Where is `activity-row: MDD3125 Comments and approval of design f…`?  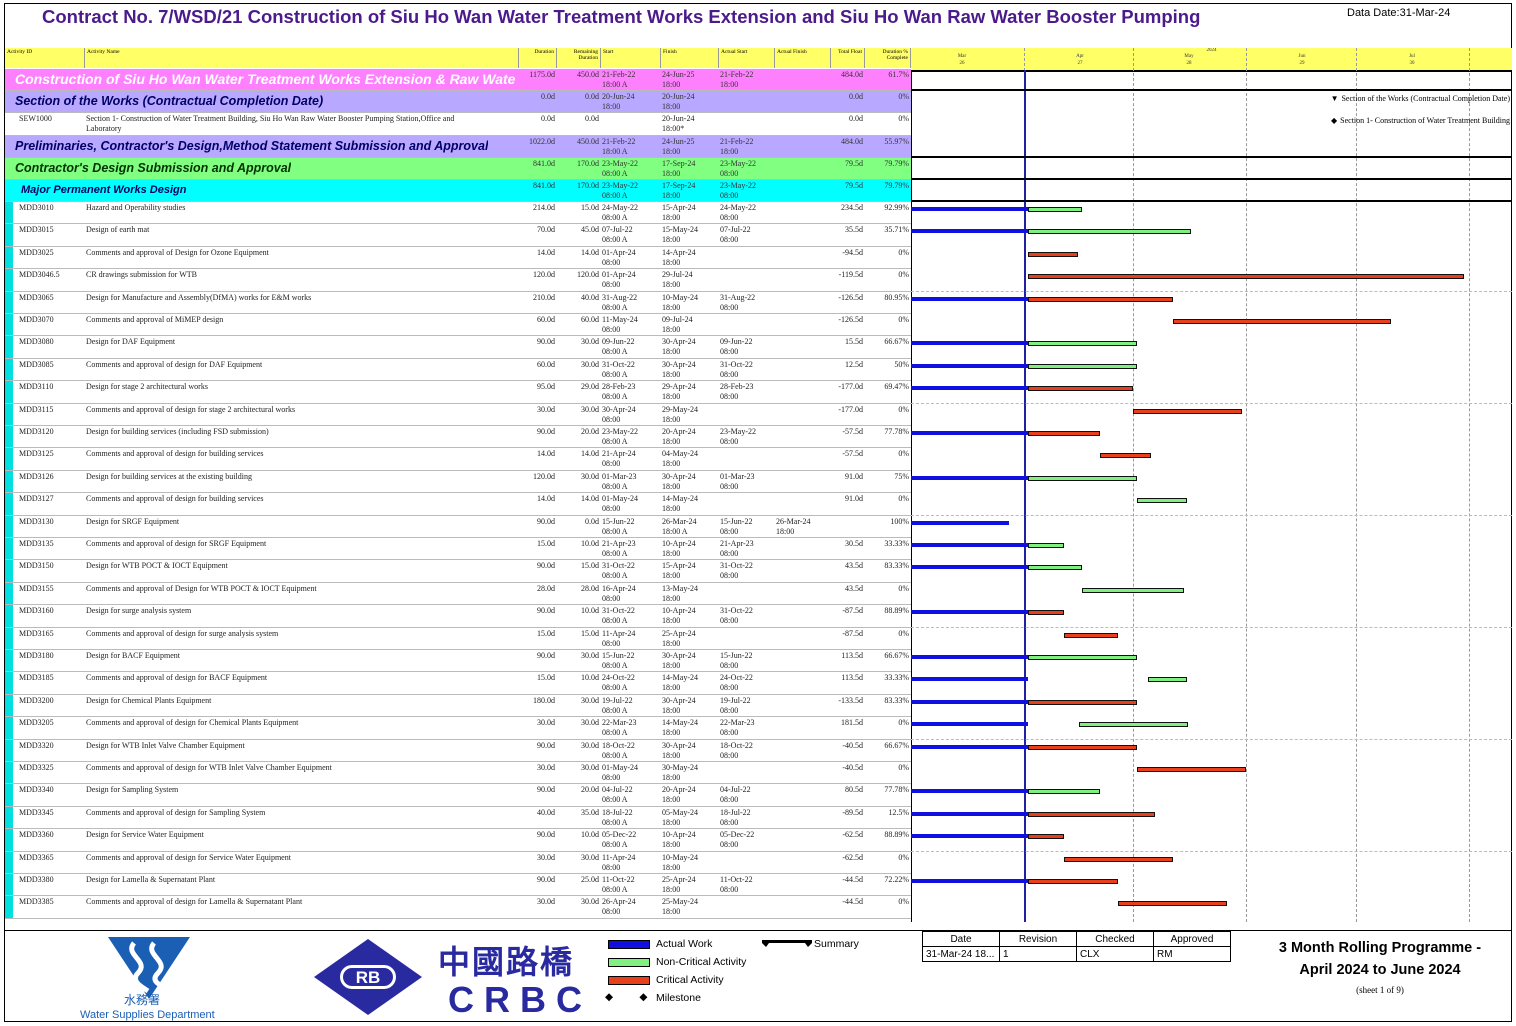
activity-row: MDD3125 Comments and approval of design f… is located at coordinates (458, 459).